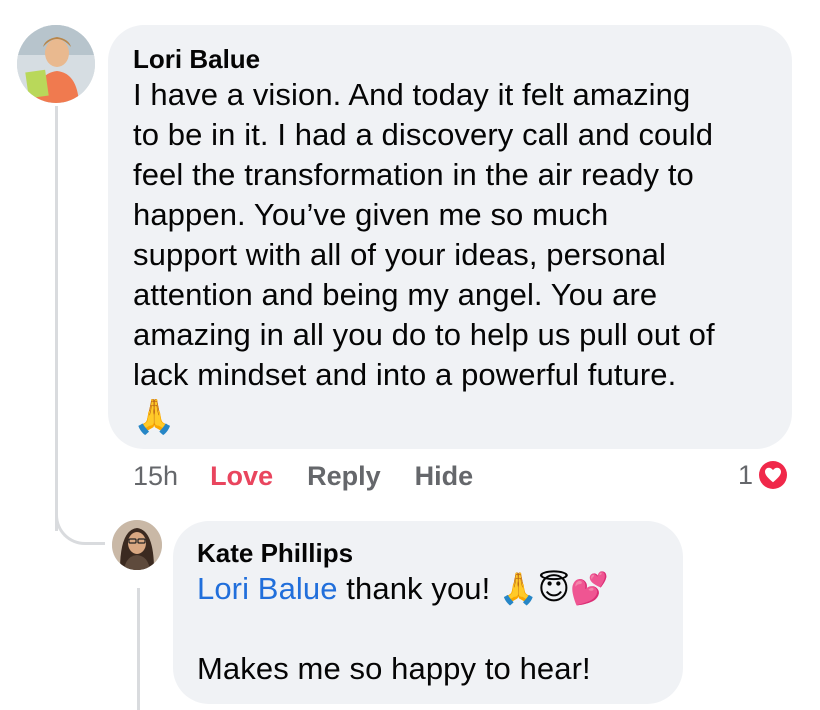 The image size is (820, 710). What do you see at coordinates (444, 476) in the screenshot?
I see `hide-button: Hide` at bounding box center [444, 476].